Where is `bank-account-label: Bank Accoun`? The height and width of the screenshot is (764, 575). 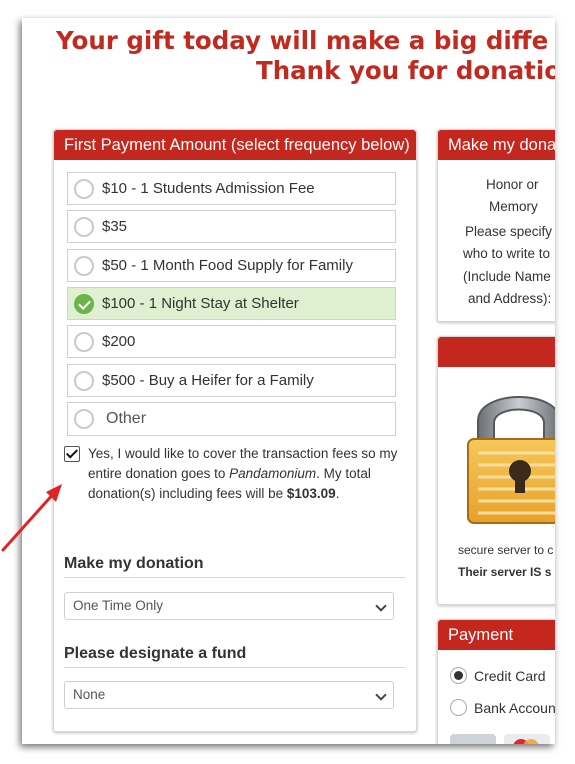
bank-account-label: Bank Accoun is located at coordinates (514, 708).